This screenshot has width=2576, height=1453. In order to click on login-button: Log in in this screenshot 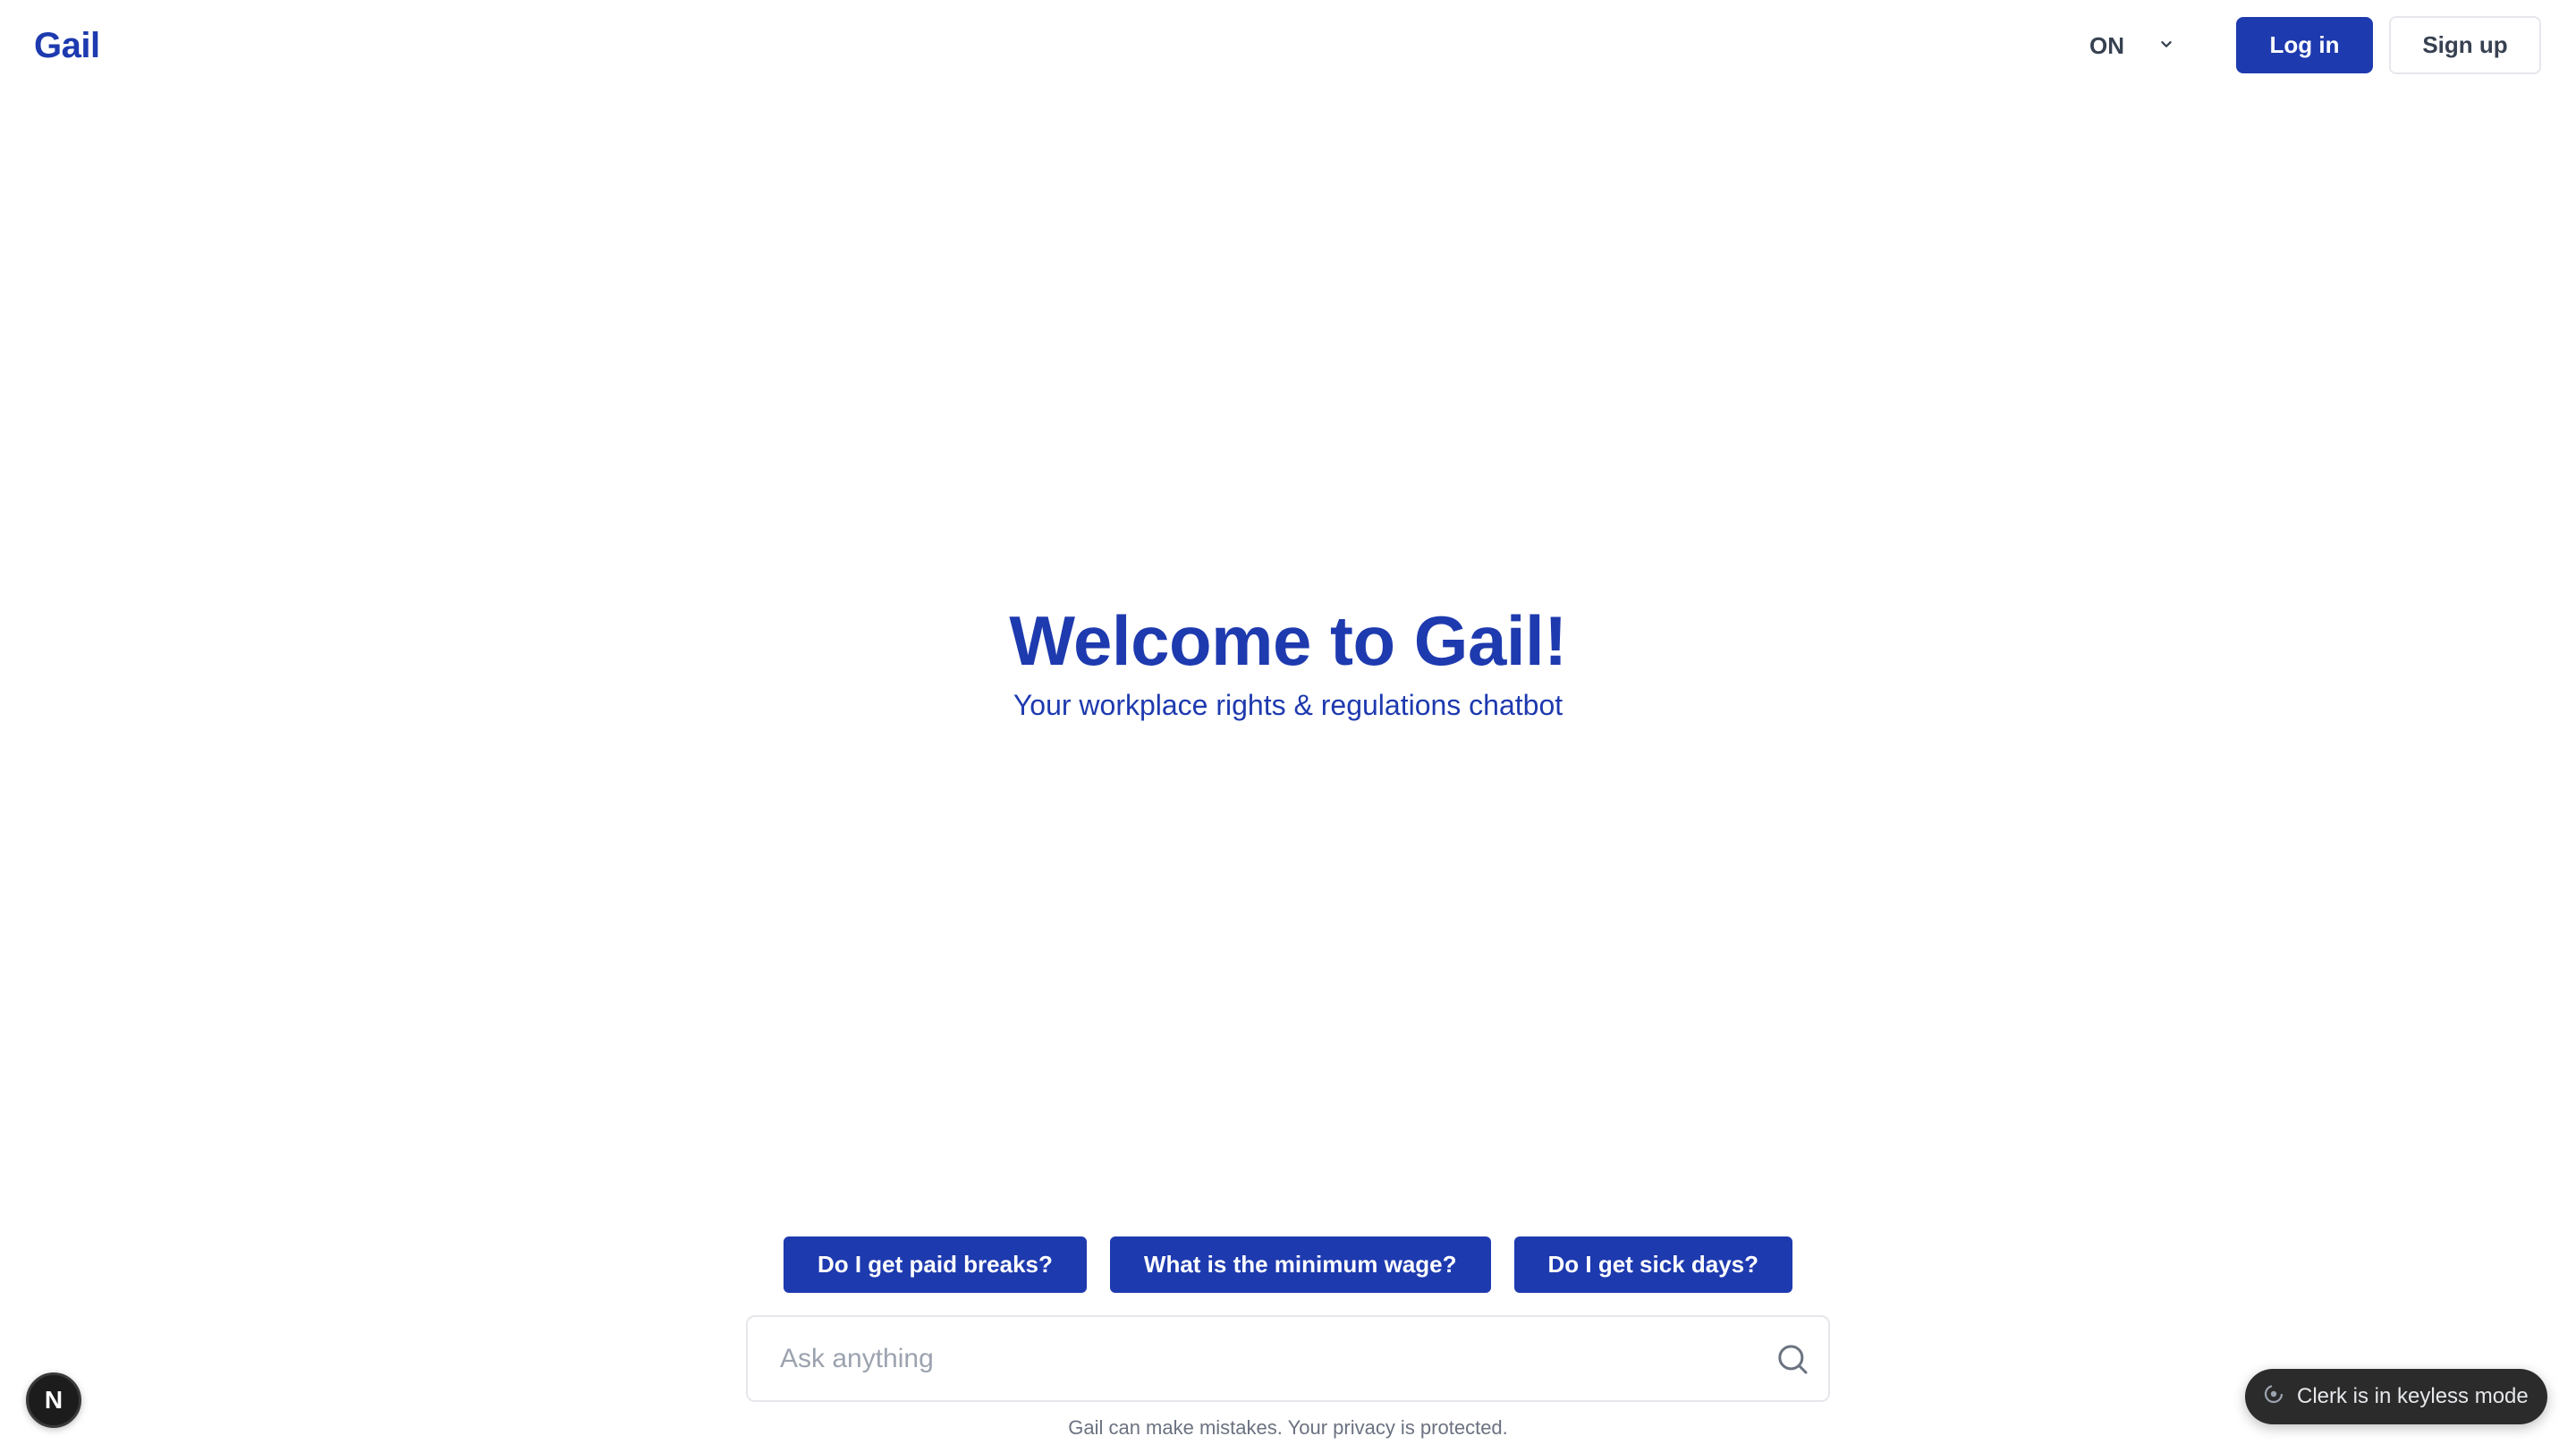, I will do `click(2304, 45)`.